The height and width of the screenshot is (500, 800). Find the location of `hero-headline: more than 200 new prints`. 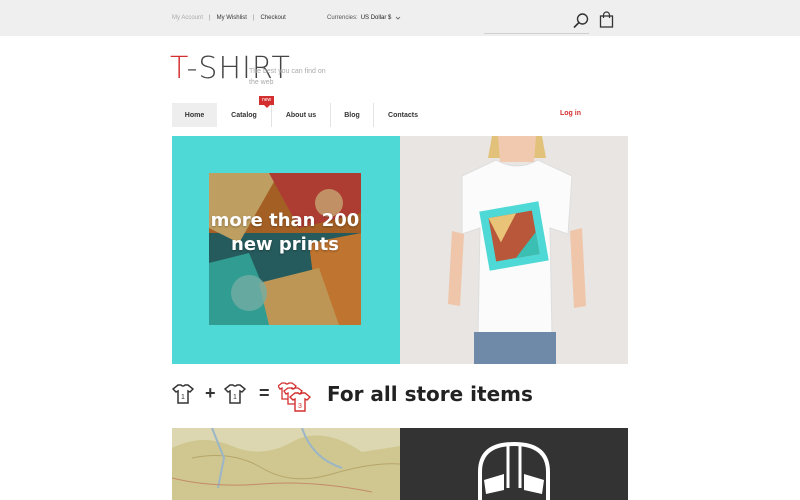

hero-headline: more than 200 new prints is located at coordinates (285, 232).